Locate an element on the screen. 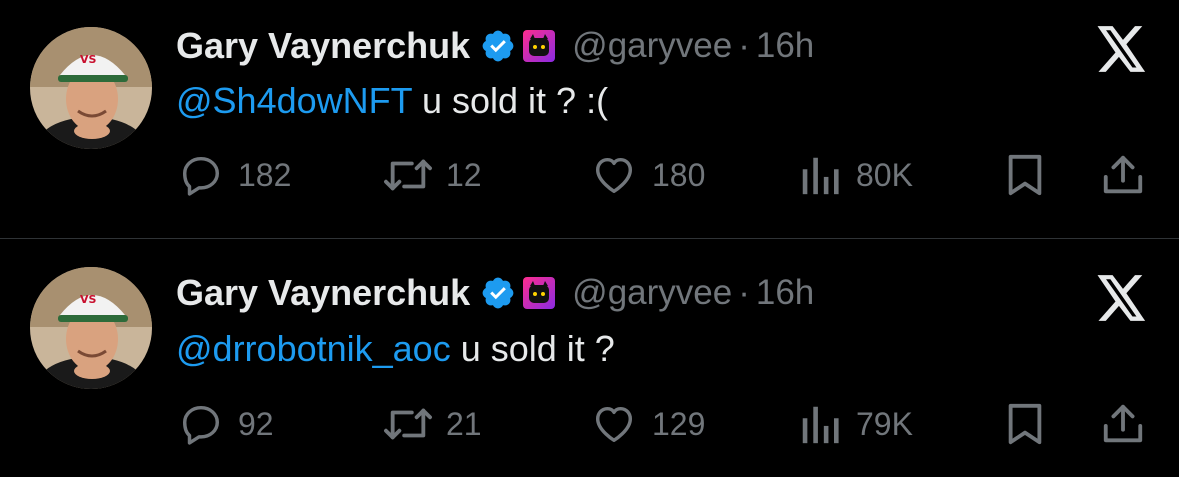  like-button: 180 is located at coordinates (647, 175).